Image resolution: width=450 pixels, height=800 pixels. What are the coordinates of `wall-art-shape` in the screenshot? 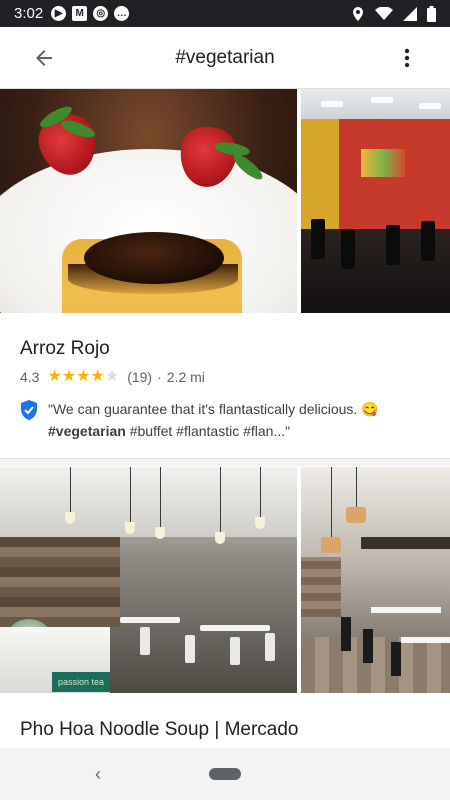 It's located at (383, 163).